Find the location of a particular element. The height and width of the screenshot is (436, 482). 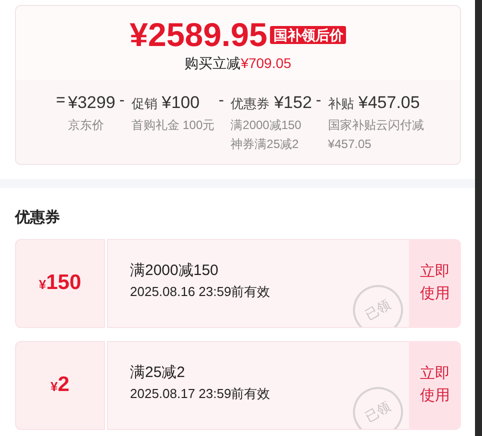

breakdown-amount: ¥100 is located at coordinates (181, 102).